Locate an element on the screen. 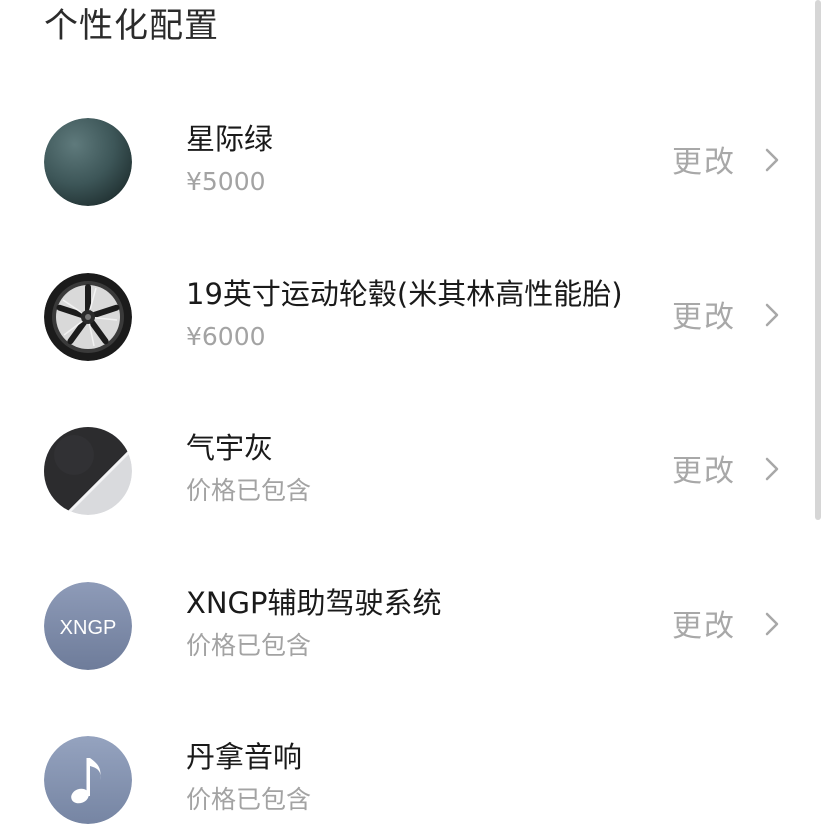 The width and height of the screenshot is (828, 839). config-item-interior: 气宇灰 价格已包含 更改 is located at coordinates (406, 470).